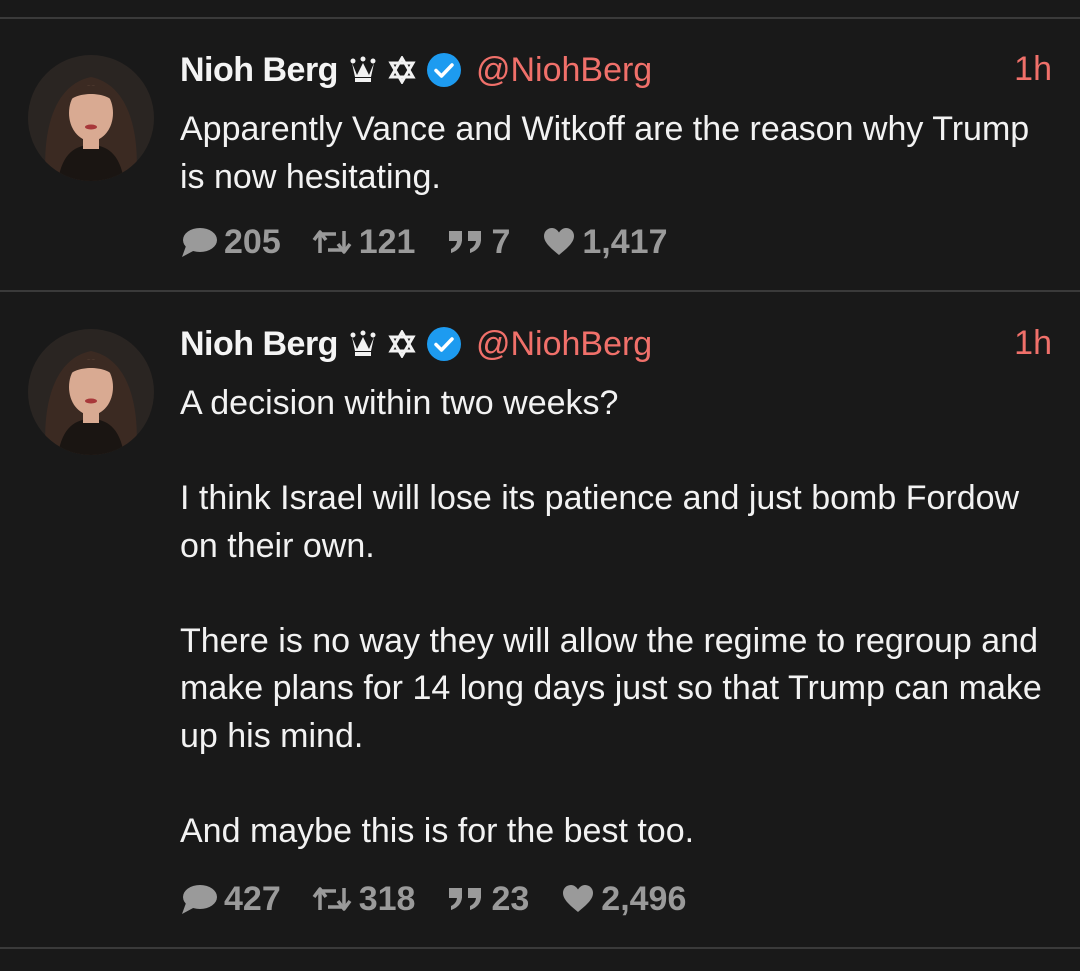 The height and width of the screenshot is (971, 1080). Describe the element at coordinates (564, 344) in the screenshot. I see `author-handle: @NiohBerg` at that location.